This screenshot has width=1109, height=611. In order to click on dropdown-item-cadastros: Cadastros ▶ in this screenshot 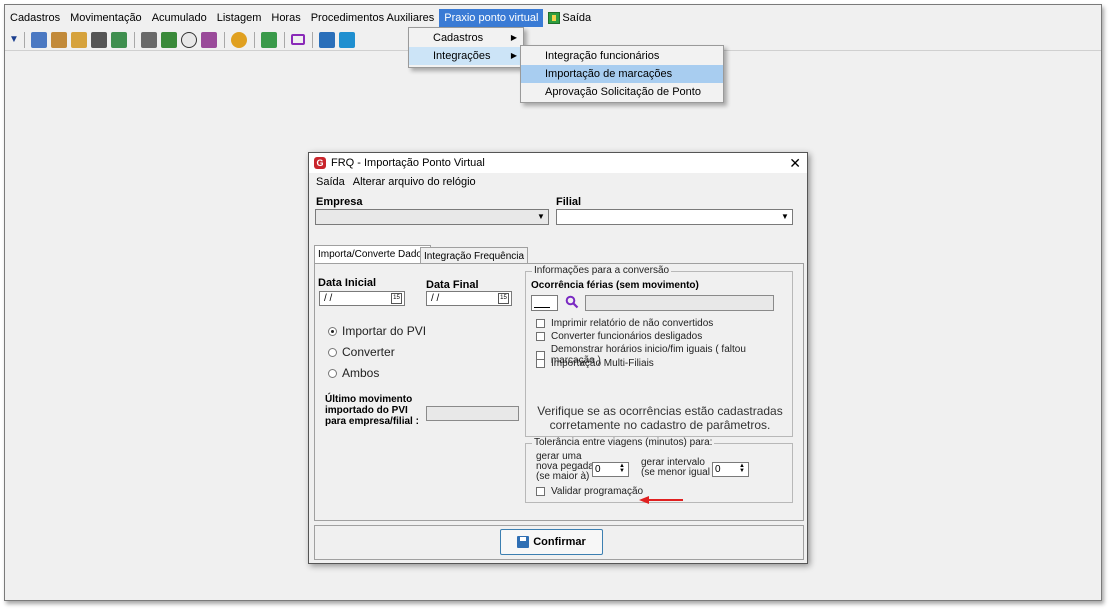, I will do `click(466, 38)`.